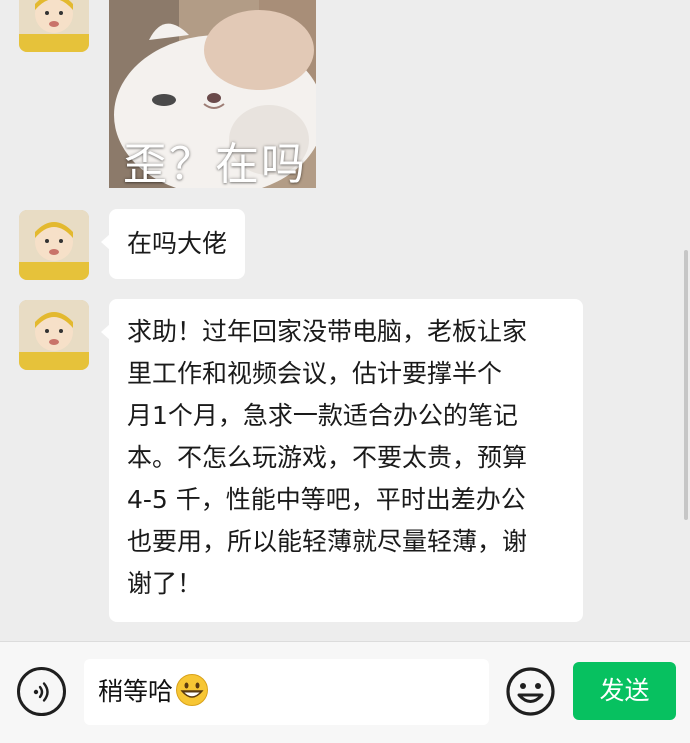  I want to click on message-line: 也要用，所以能轻薄就尽量轻薄，谢, so click(327, 541).